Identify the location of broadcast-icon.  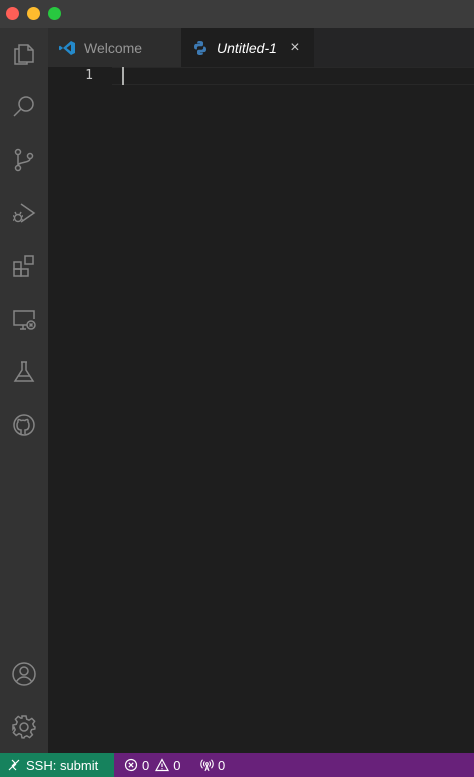
(207, 765).